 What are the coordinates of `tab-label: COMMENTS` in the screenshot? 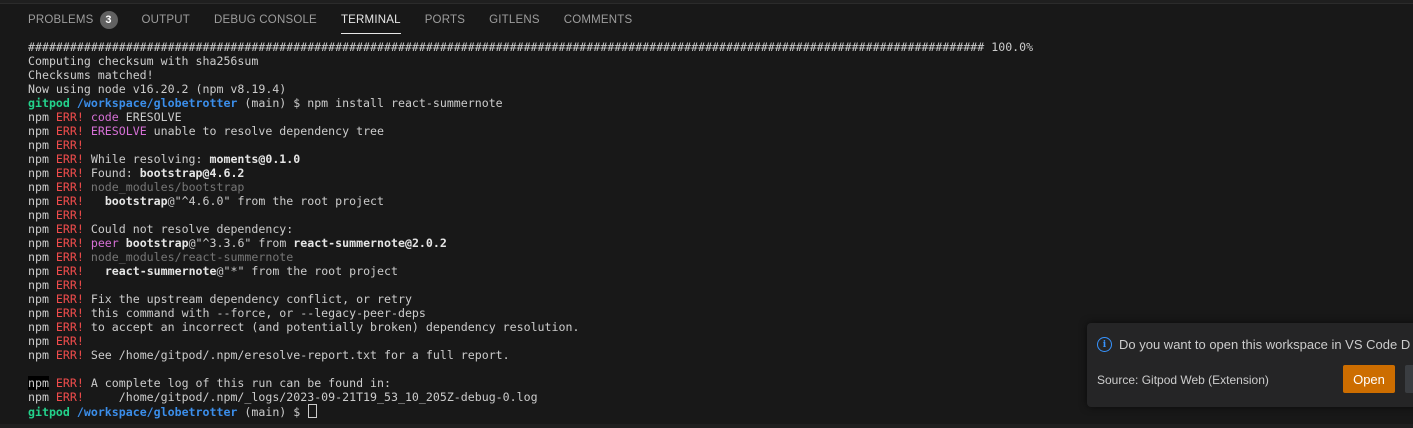 It's located at (598, 20).